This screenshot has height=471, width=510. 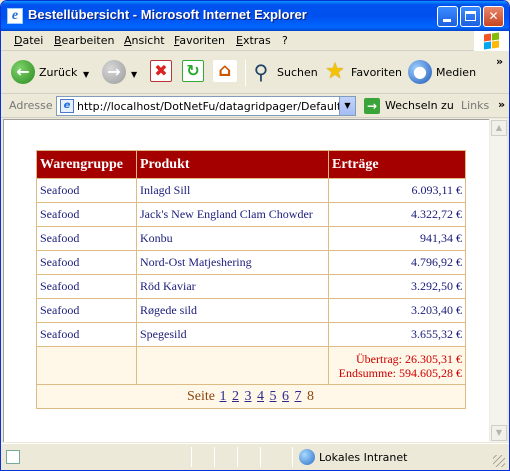 I want to click on grid-pager-row: Seite 1 2 3 4 5 6 7 8, so click(x=251, y=396).